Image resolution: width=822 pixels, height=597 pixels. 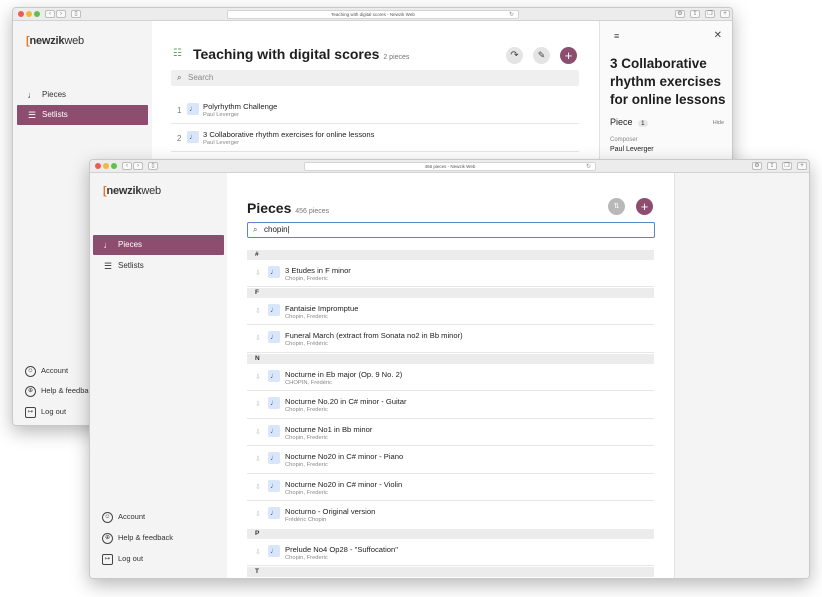 What do you see at coordinates (396, 57) in the screenshot?
I see `piece-count: 2 pieces` at bounding box center [396, 57].